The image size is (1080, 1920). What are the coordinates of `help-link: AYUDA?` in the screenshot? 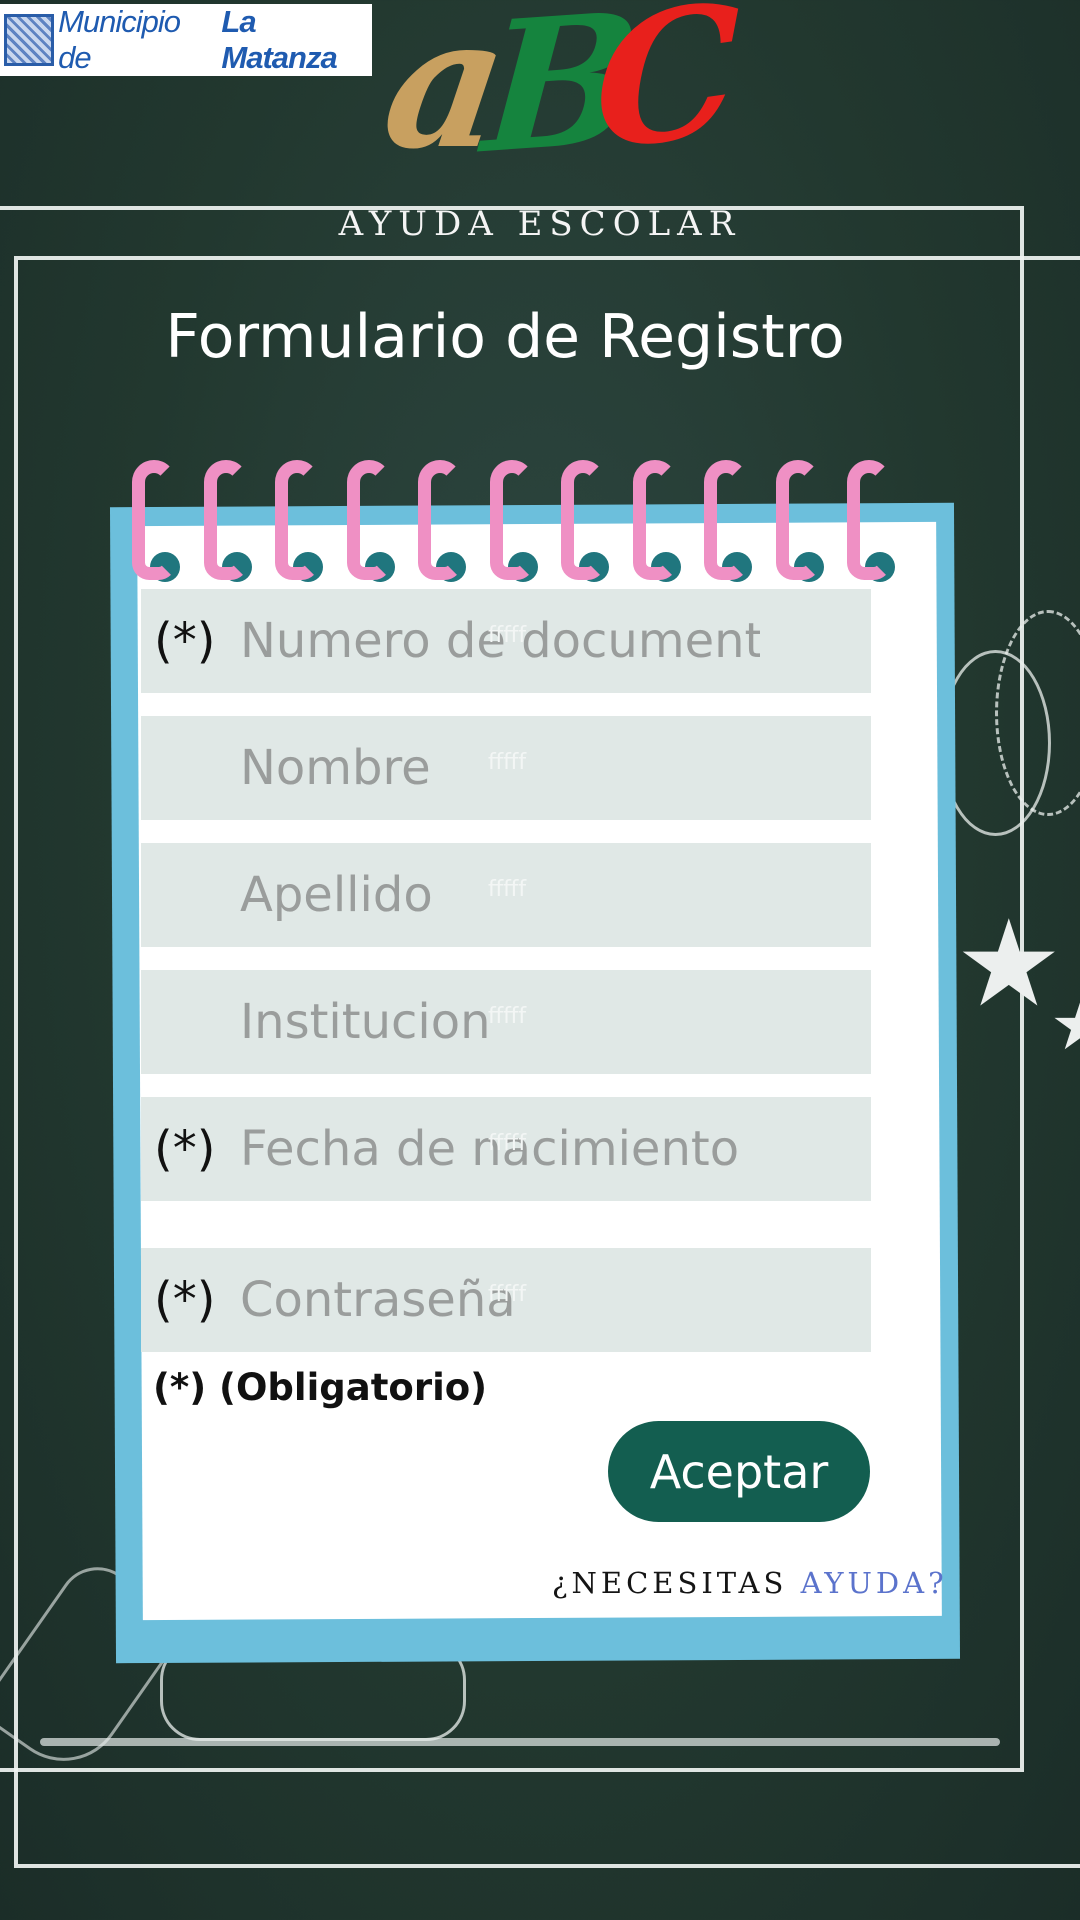 It's located at (874, 1583).